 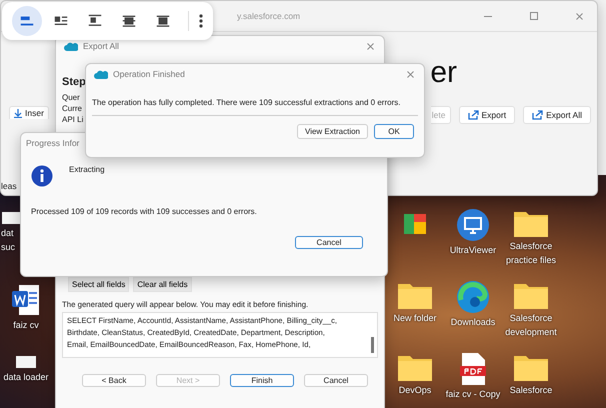 What do you see at coordinates (473, 322) in the screenshot?
I see `desktop-icon-label: Downloads` at bounding box center [473, 322].